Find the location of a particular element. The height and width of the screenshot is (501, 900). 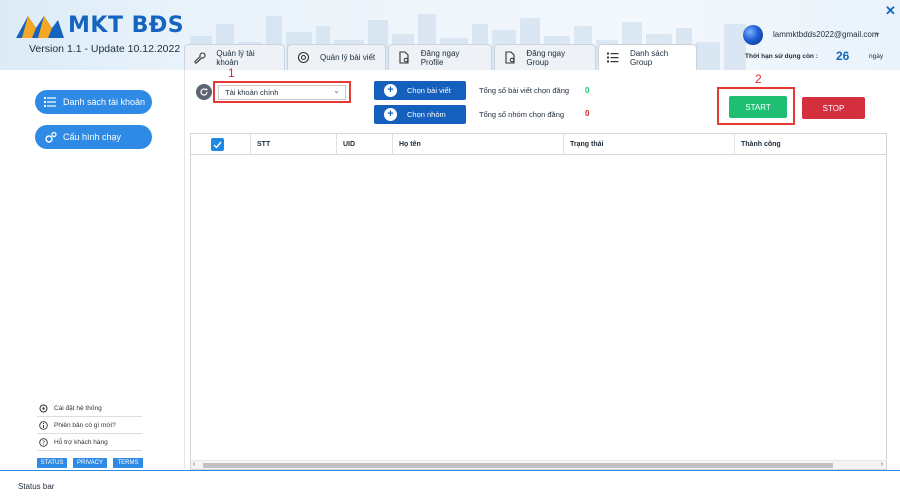

account-select-value: Tài khoản chính is located at coordinates (252, 92).